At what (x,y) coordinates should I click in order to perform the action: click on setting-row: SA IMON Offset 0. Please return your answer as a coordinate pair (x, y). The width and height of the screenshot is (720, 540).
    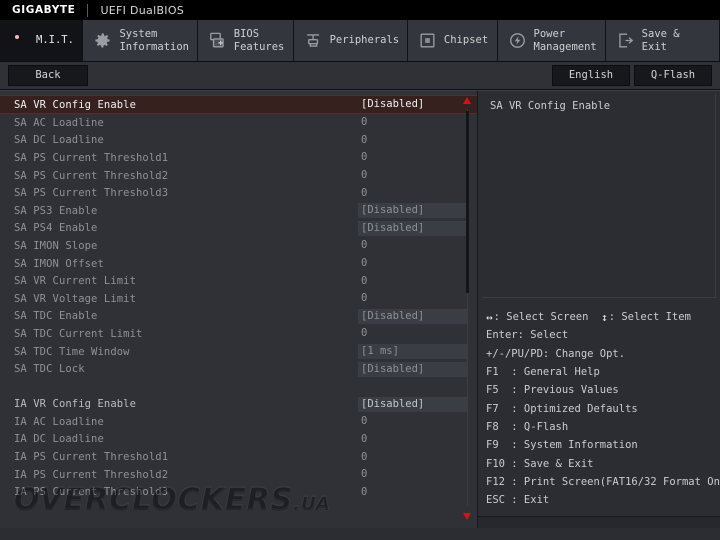
    Looking at the image, I should click on (238, 264).